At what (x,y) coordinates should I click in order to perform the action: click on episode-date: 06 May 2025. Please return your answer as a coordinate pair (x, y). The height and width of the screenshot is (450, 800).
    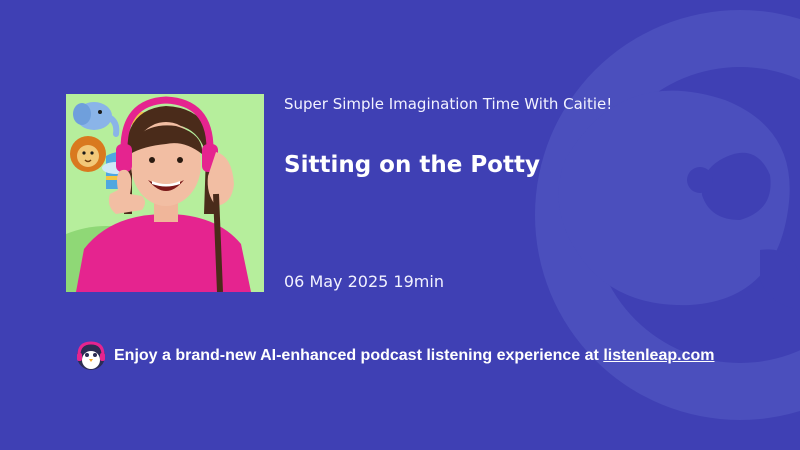
    Looking at the image, I should click on (336, 281).